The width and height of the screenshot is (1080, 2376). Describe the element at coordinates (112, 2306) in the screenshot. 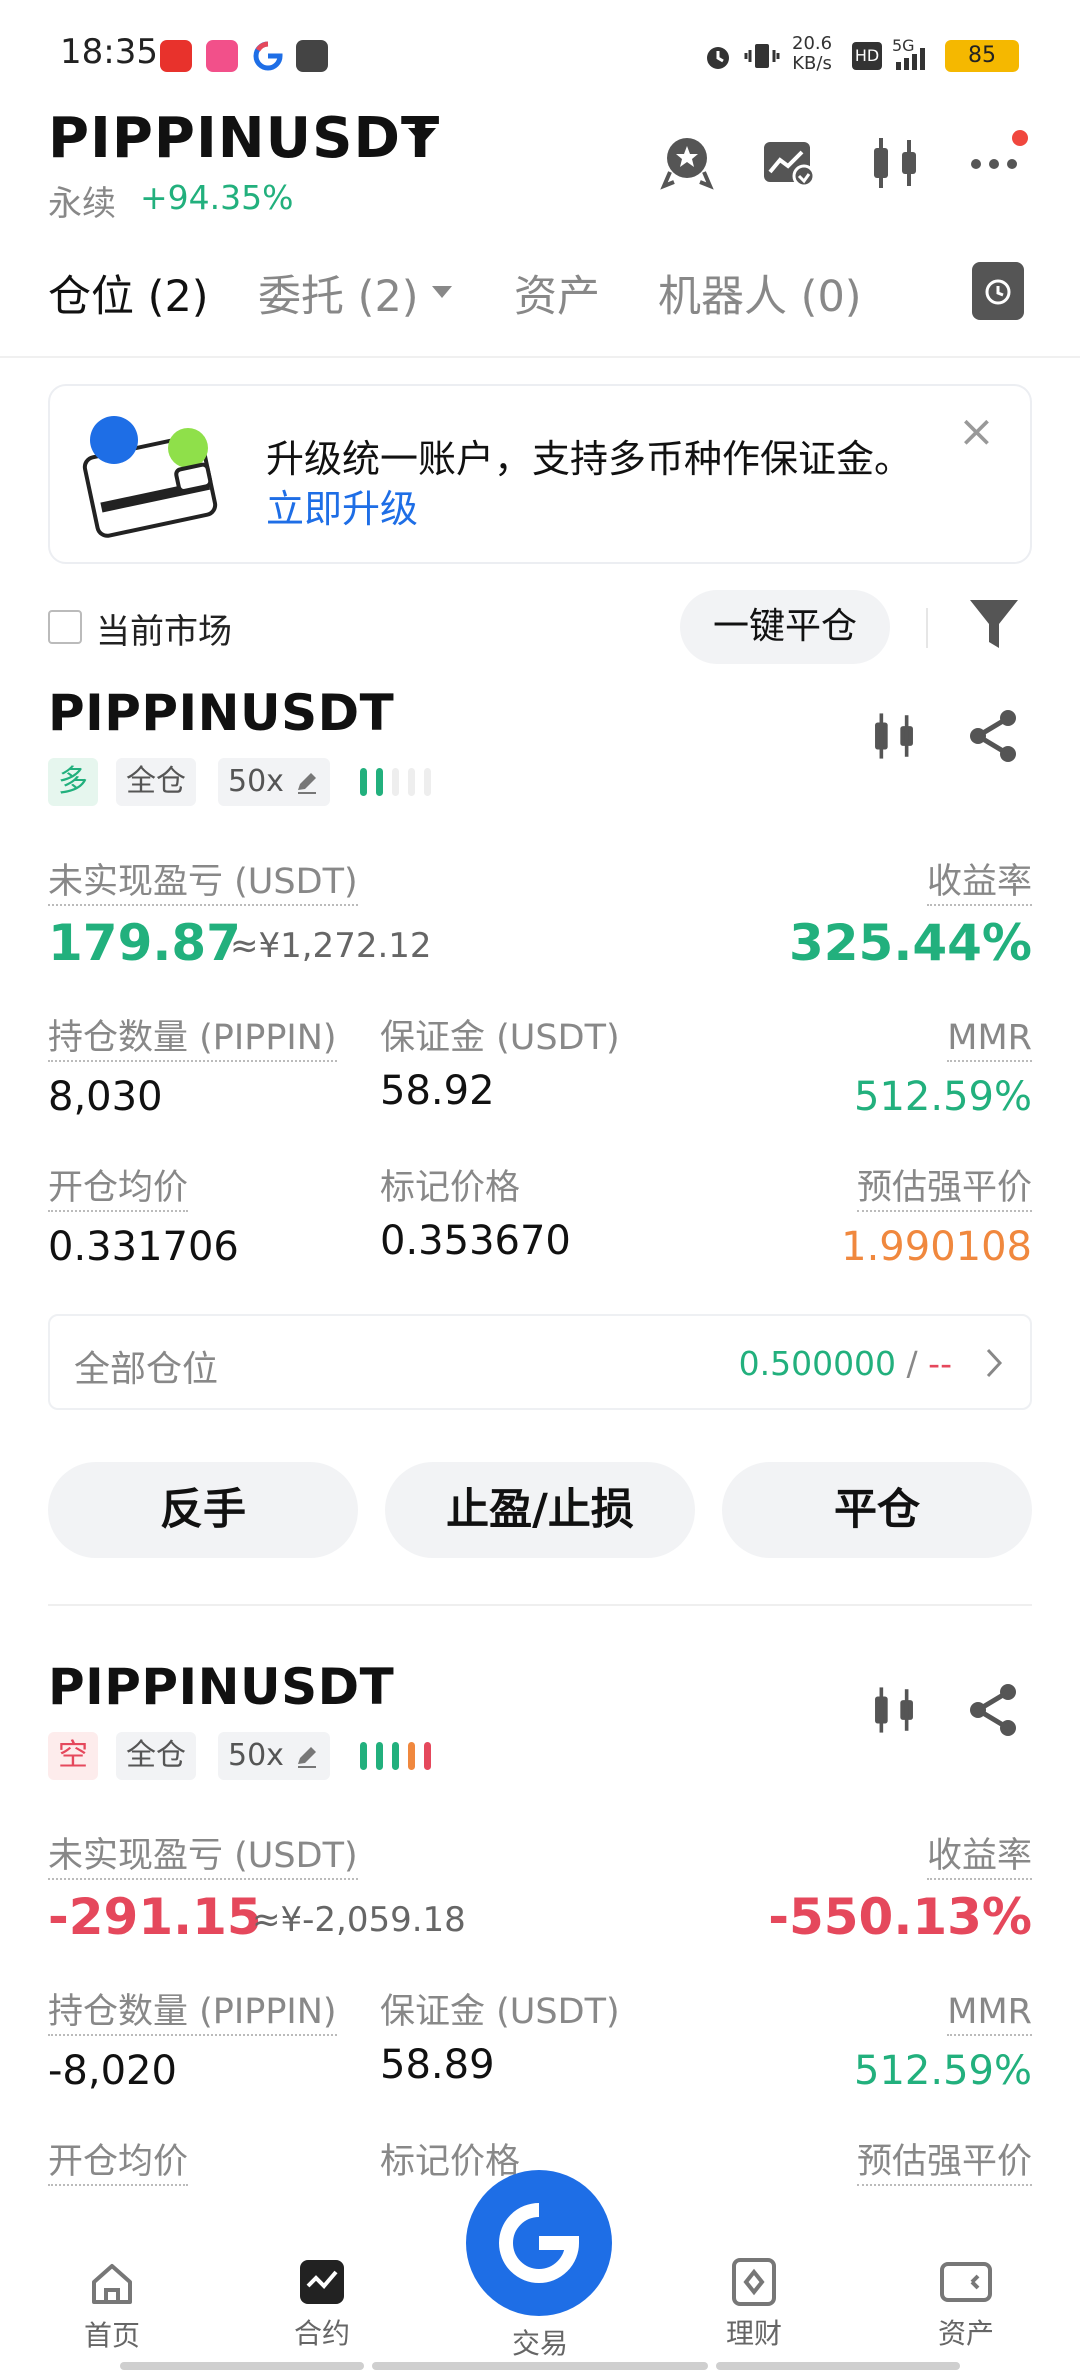

I see `nav-home: 首页` at that location.